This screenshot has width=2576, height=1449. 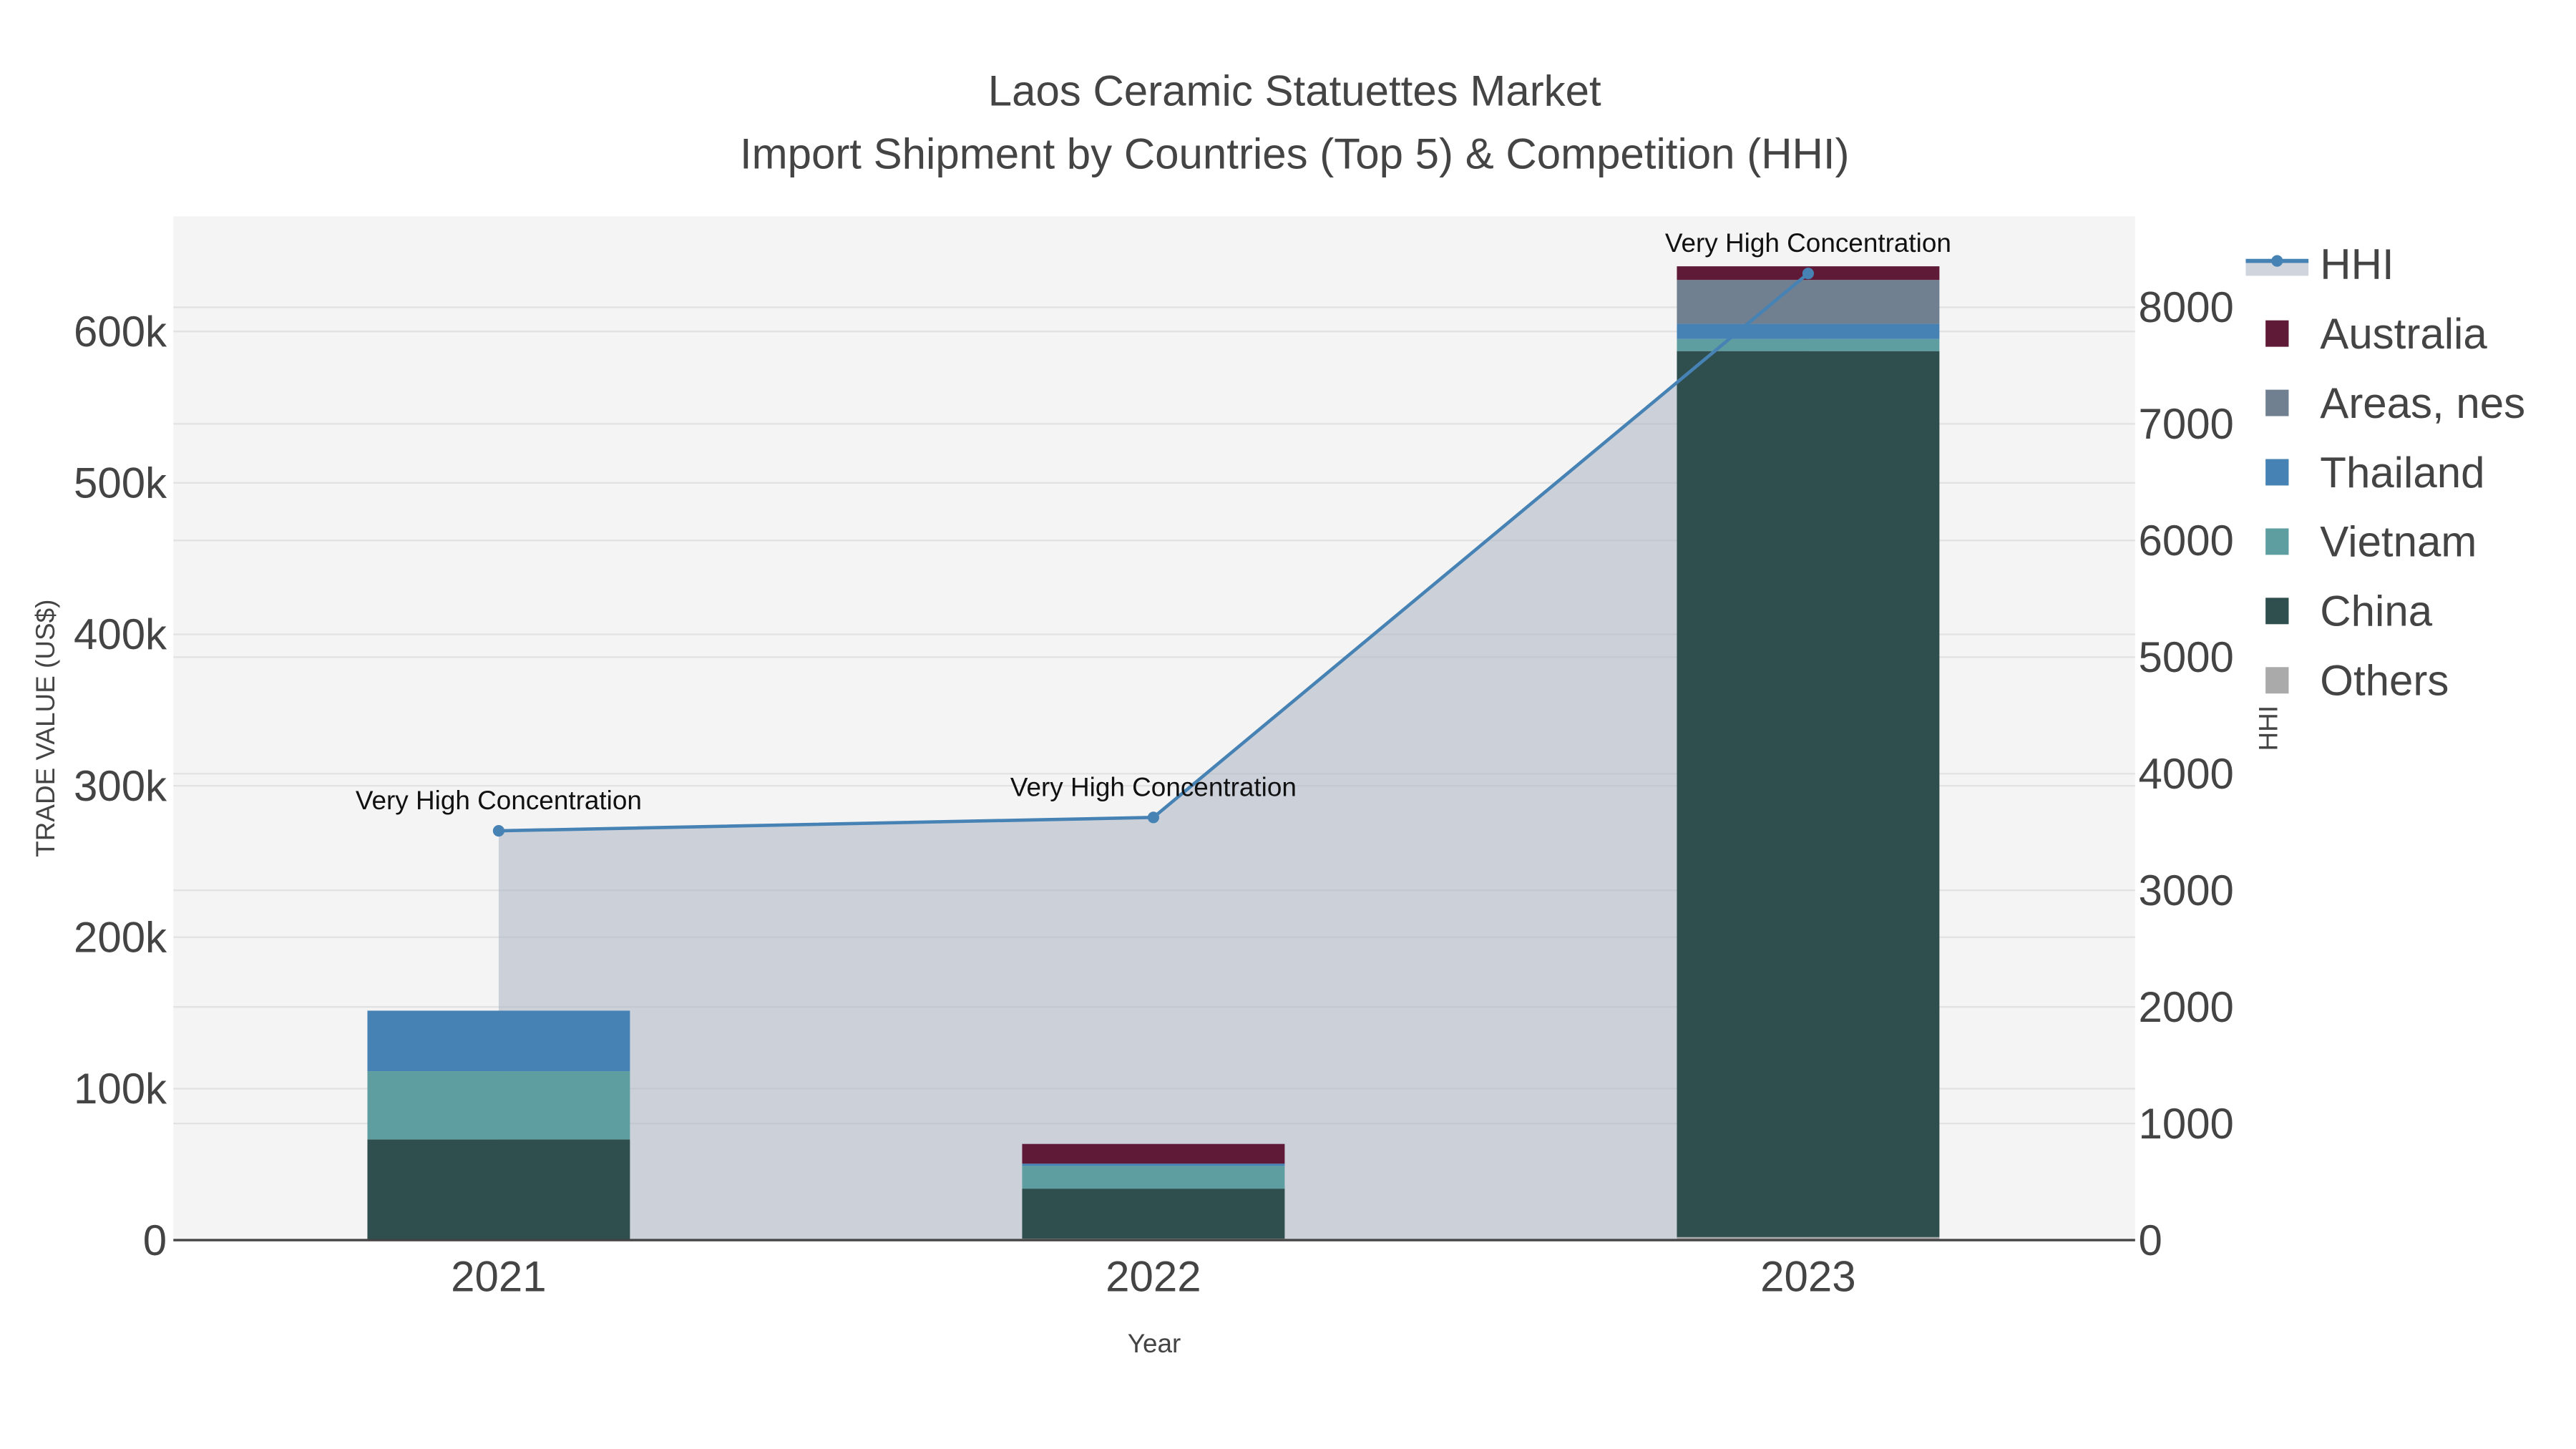 I want to click on y-tick-label: 0, so click(x=155, y=1240).